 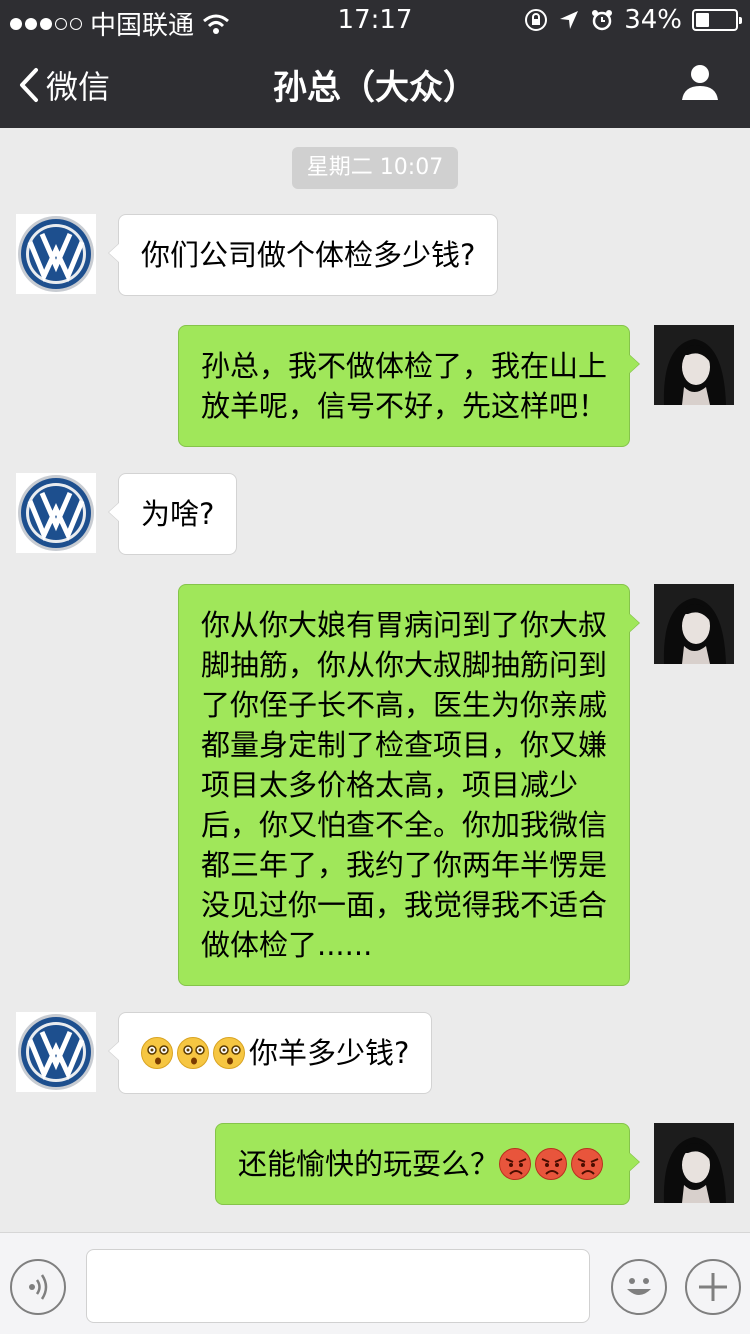 What do you see at coordinates (403, 905) in the screenshot?
I see `message-line: 没见过你一面，我觉得我不适合` at bounding box center [403, 905].